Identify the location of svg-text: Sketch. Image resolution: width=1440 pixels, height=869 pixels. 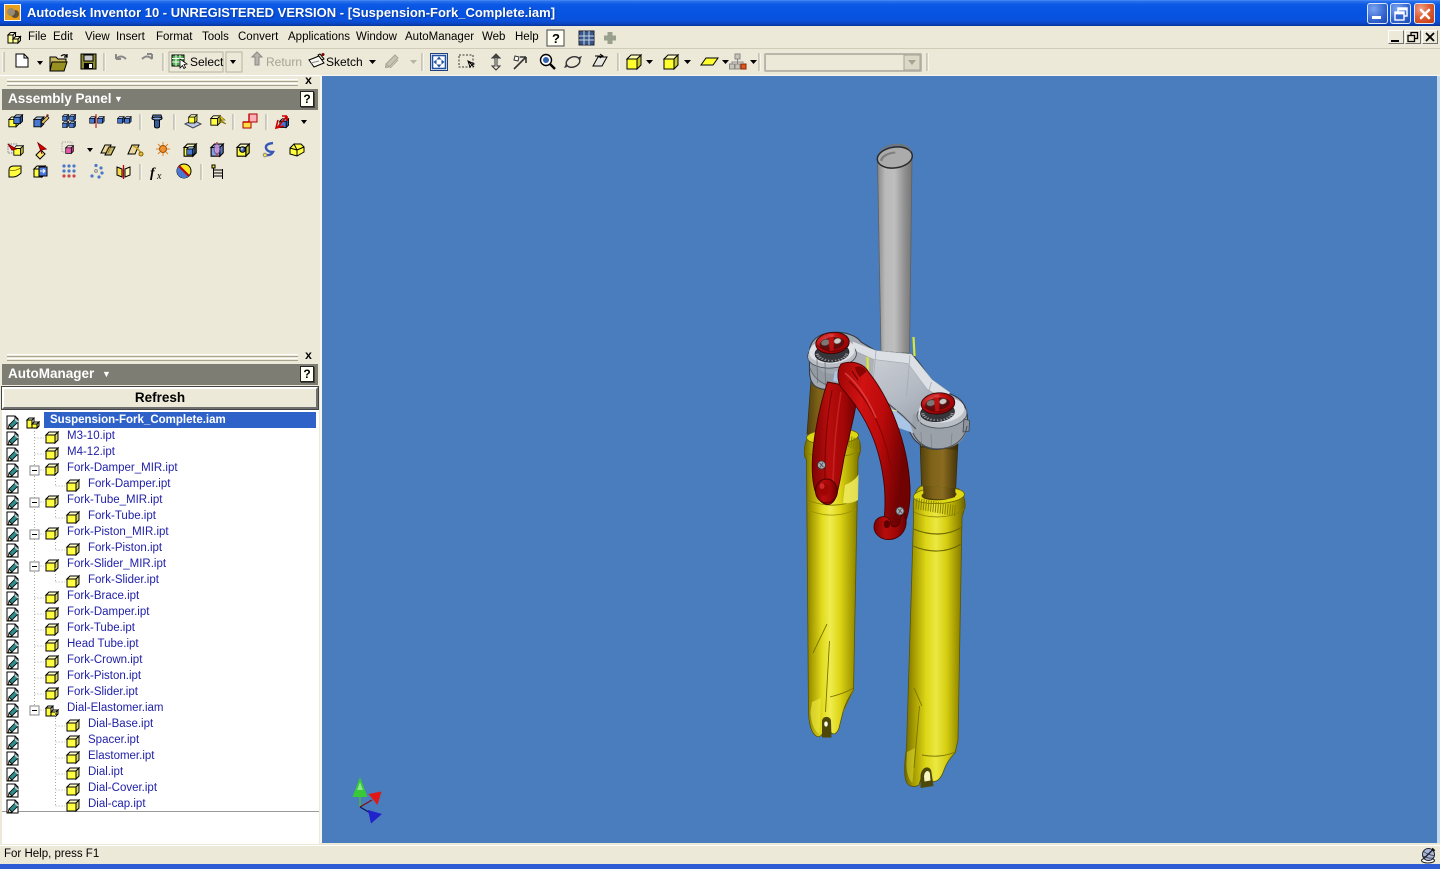
(344, 62).